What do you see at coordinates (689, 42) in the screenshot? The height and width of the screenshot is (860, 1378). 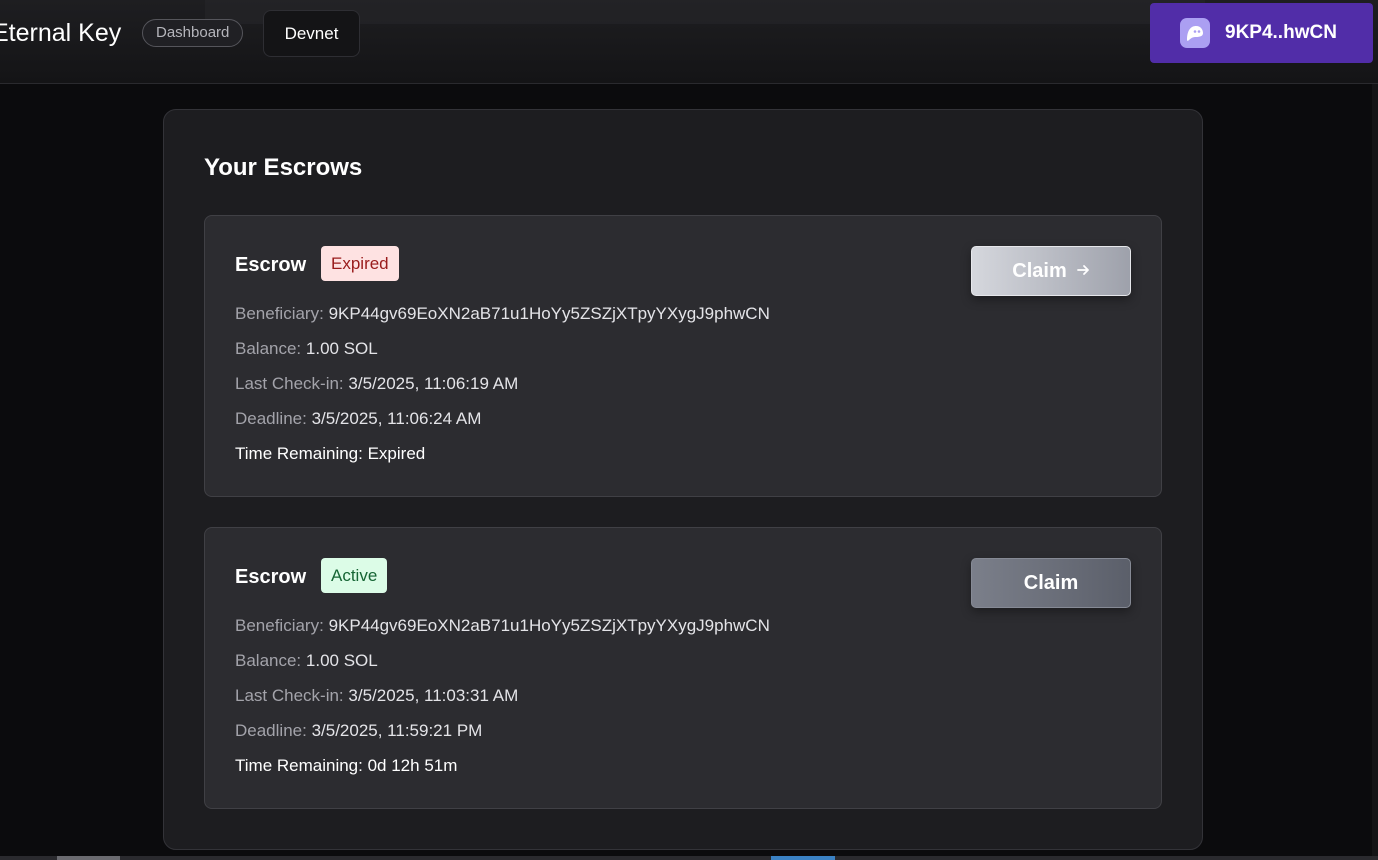 I see `top-header: Eternal Key Dashboard Devnet 9KP4..hwCN` at bounding box center [689, 42].